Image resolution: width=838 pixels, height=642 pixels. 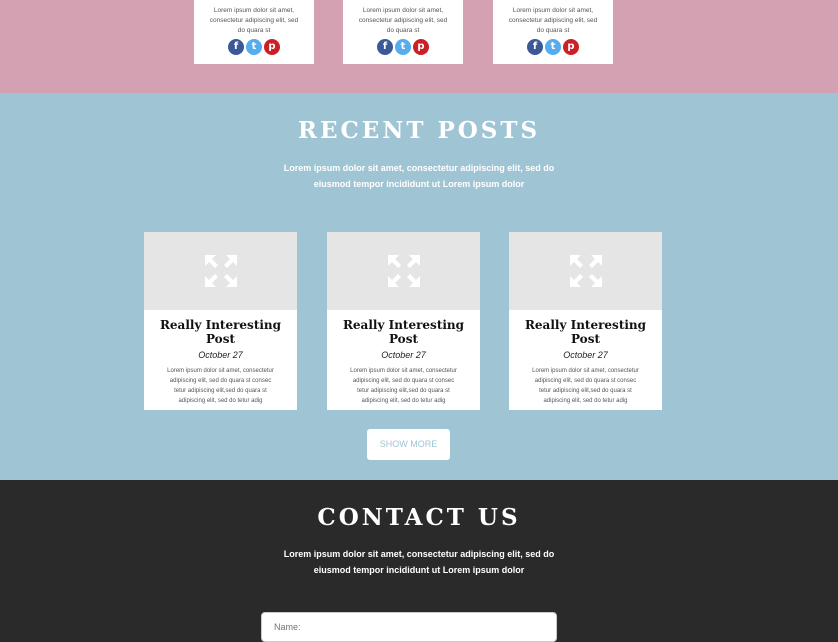 I want to click on name-field, so click(x=409, y=627).